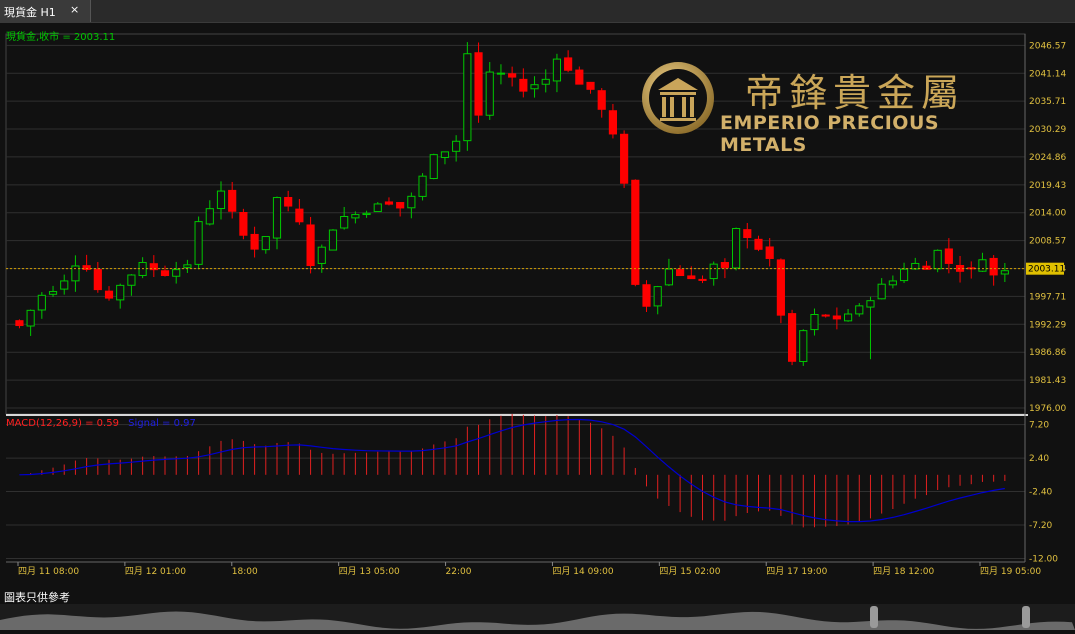 Image resolution: width=1075 pixels, height=634 pixels. What do you see at coordinates (830, 134) in the screenshot?
I see `logo-english: EMPERIO PRECIOUS METALS` at bounding box center [830, 134].